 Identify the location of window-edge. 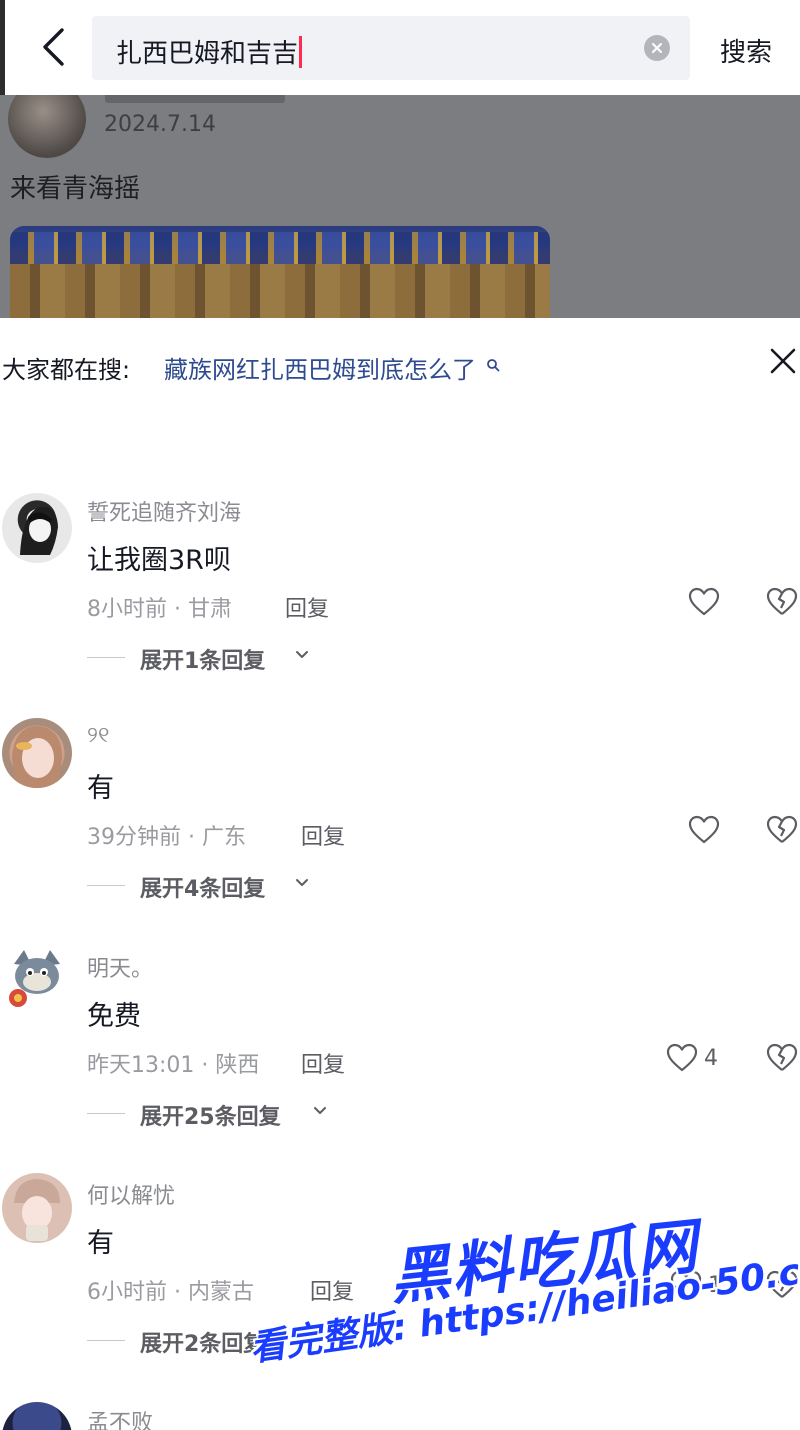
(2, 47).